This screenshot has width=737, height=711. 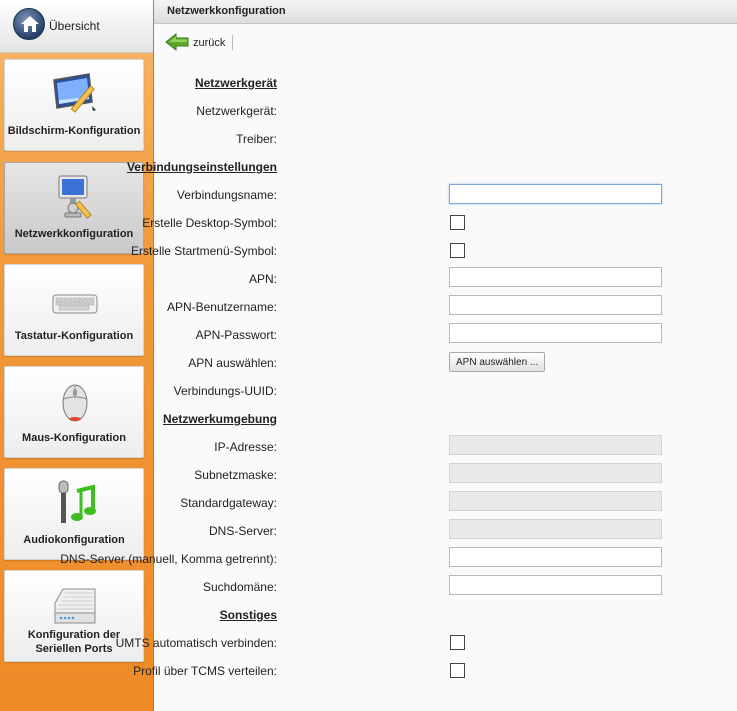 I want to click on apn-username-input, so click(x=555, y=305).